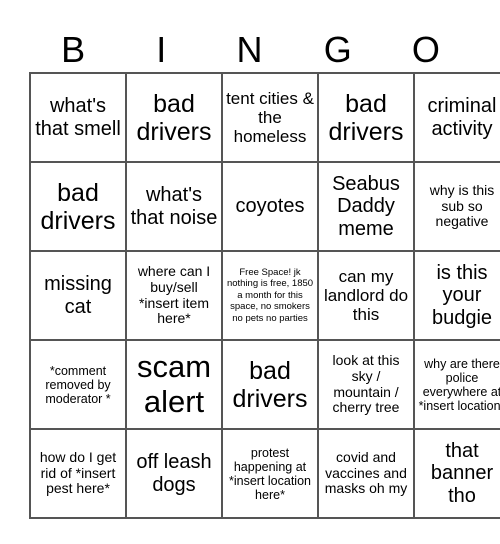 The image size is (500, 544). I want to click on header-letter-i: I, so click(161, 49).